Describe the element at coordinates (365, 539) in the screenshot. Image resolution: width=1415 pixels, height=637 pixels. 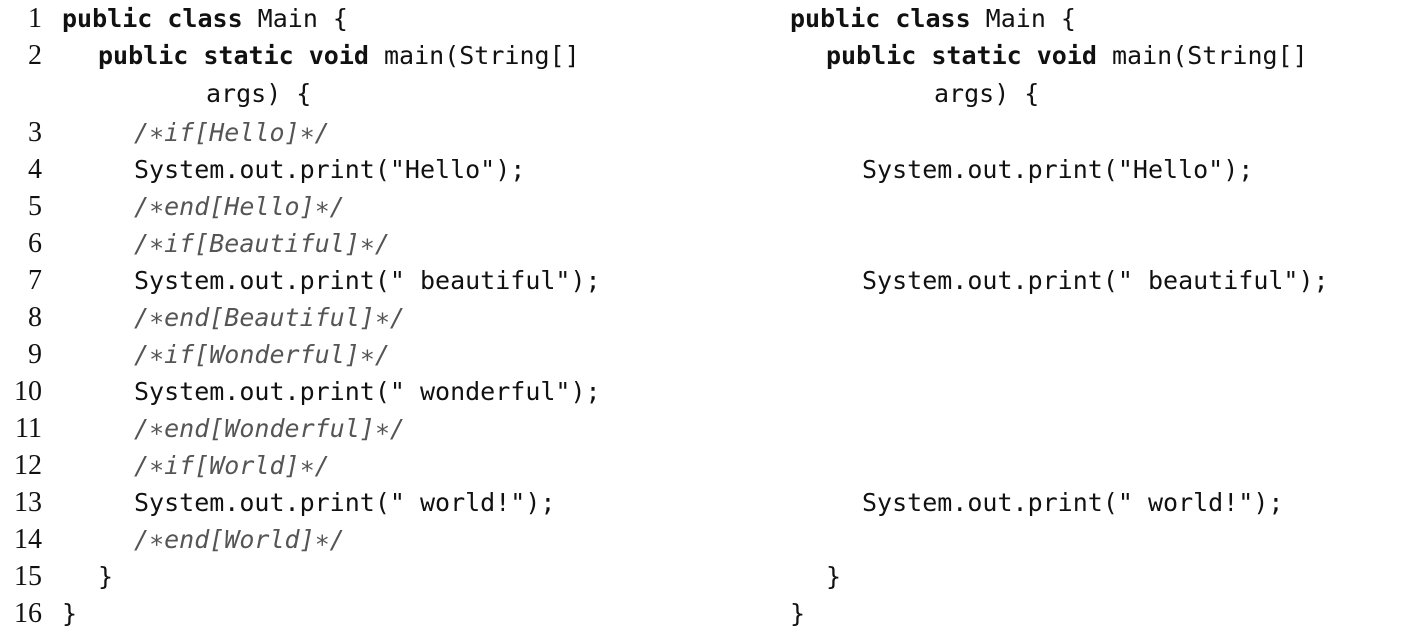
I see `code-line: 14 /∗end[World]∗/` at that location.